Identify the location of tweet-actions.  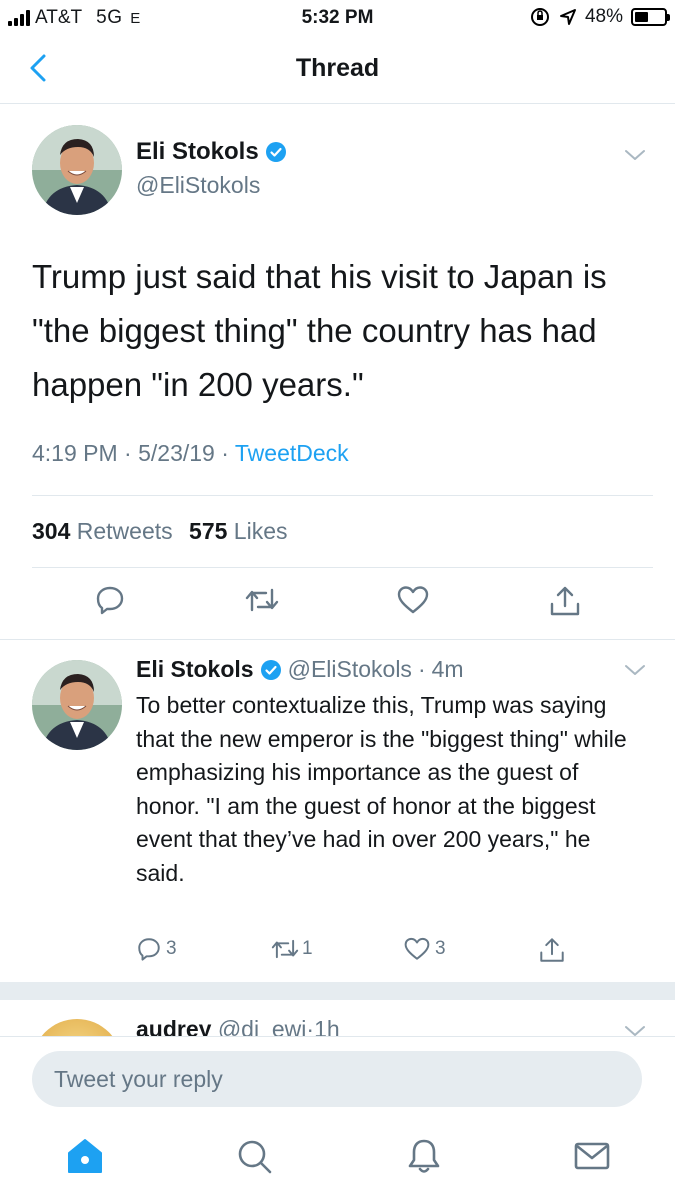
(337, 604).